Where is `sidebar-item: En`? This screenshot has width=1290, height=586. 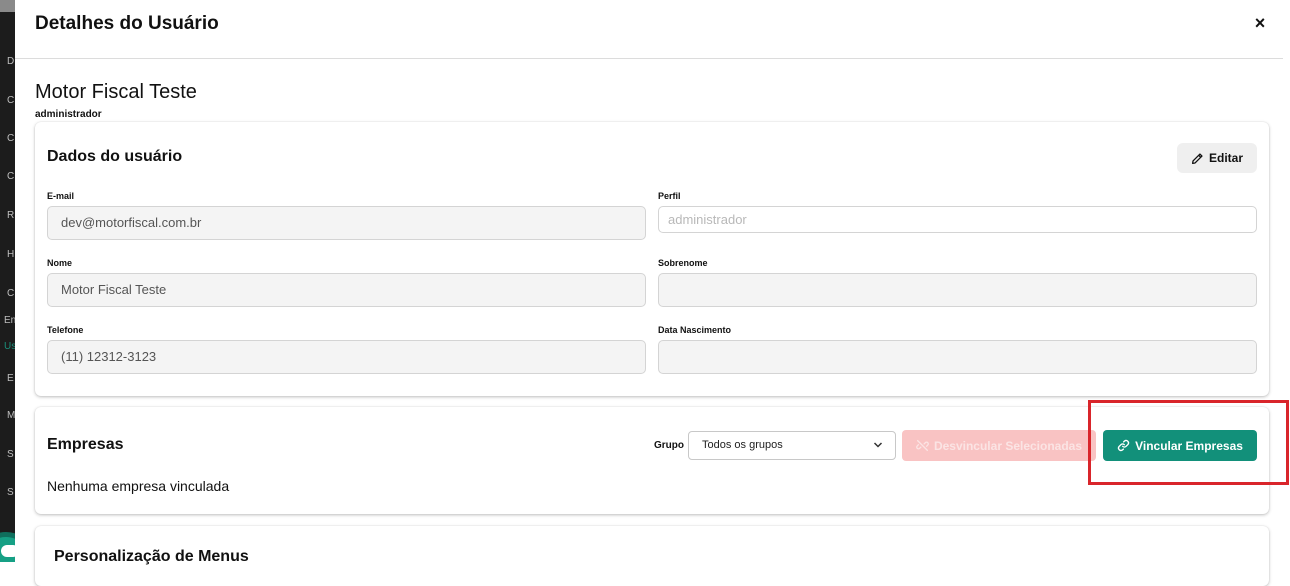 sidebar-item: En is located at coordinates (9, 321).